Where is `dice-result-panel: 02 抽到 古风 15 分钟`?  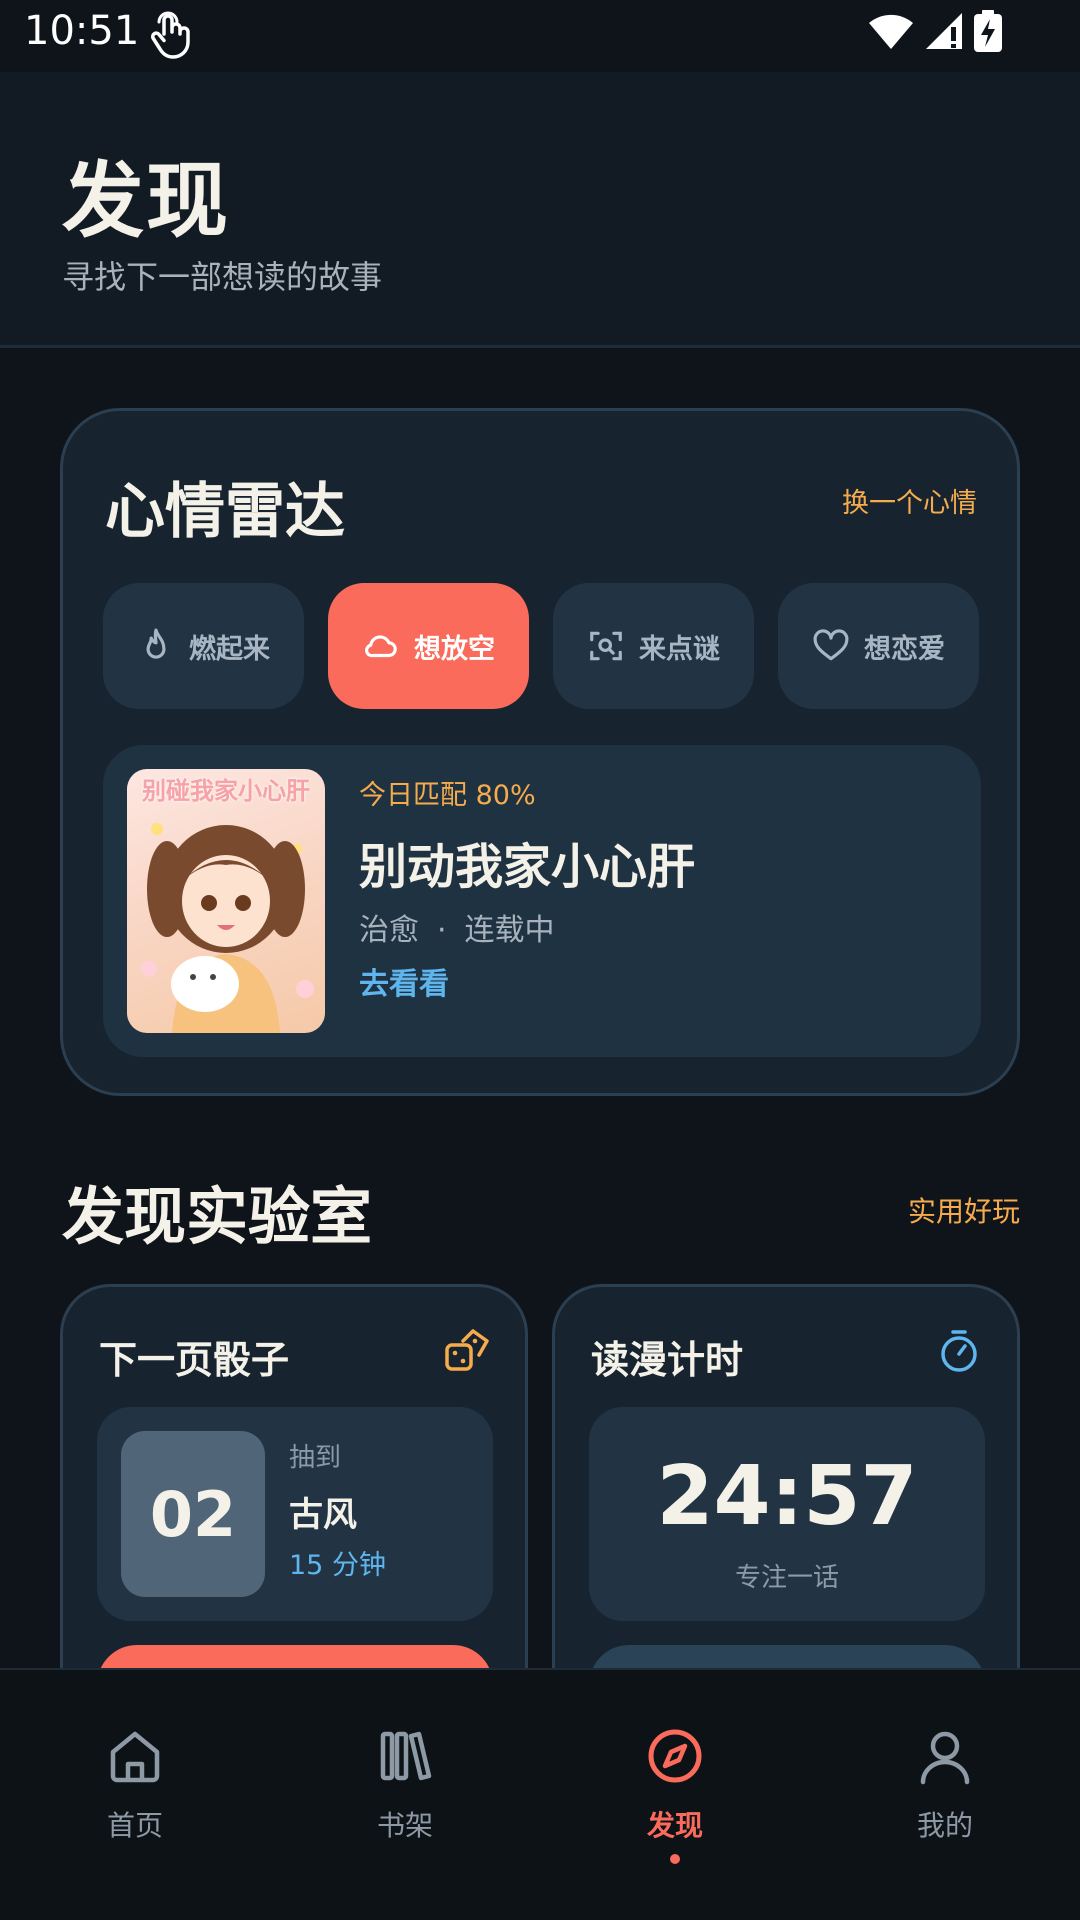
dice-result-panel: 02 抽到 古风 15 分钟 is located at coordinates (295, 1514).